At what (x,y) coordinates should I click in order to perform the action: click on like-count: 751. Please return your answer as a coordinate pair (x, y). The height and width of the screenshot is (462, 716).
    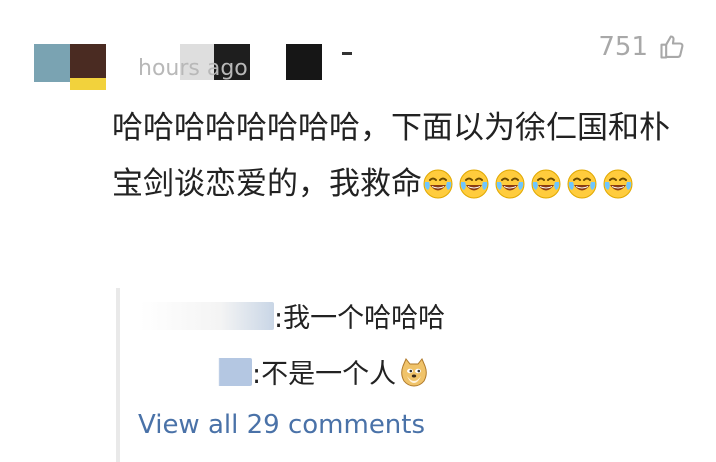
    Looking at the image, I should click on (623, 47).